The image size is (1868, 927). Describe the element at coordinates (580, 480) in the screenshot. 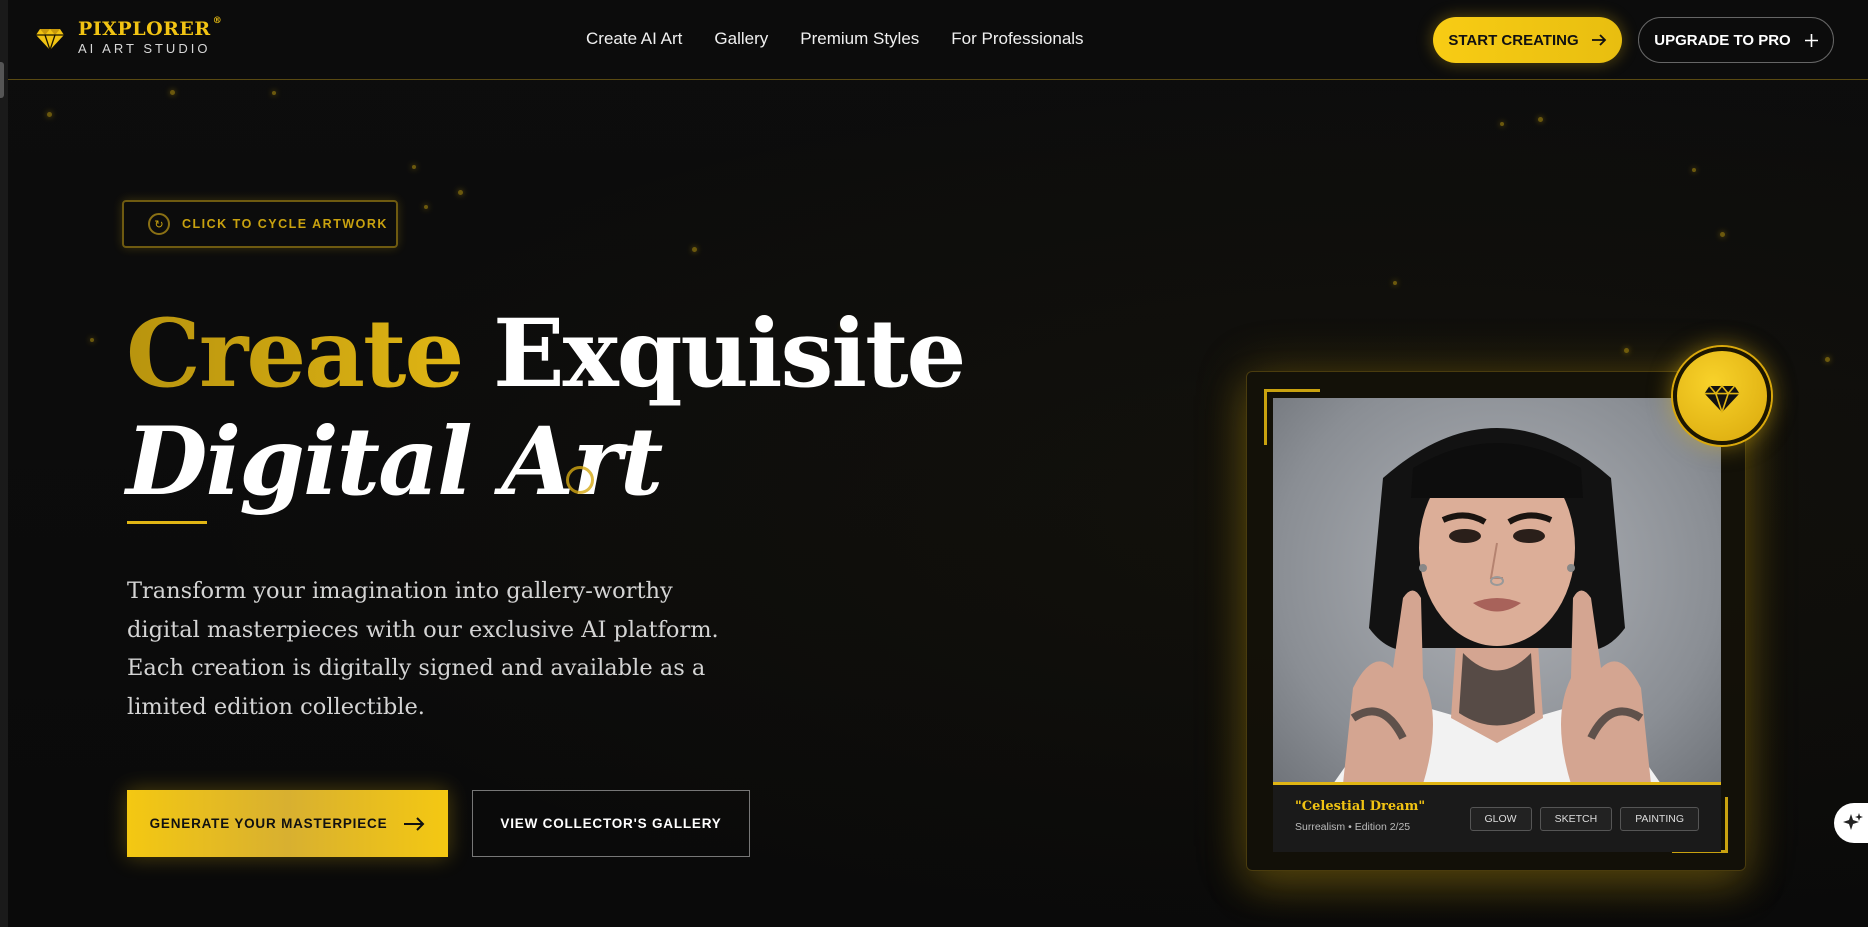

I see `cursor-indicator` at that location.